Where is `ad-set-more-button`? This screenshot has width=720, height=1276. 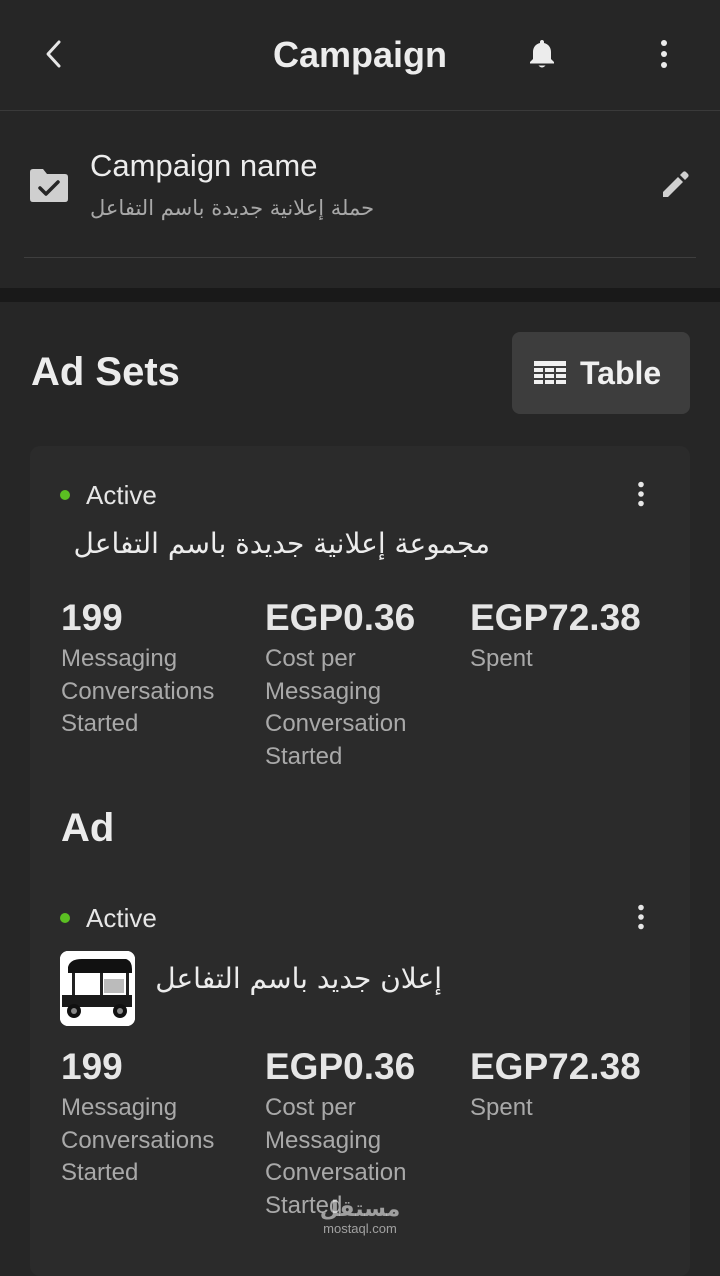
ad-set-more-button is located at coordinates (641, 494).